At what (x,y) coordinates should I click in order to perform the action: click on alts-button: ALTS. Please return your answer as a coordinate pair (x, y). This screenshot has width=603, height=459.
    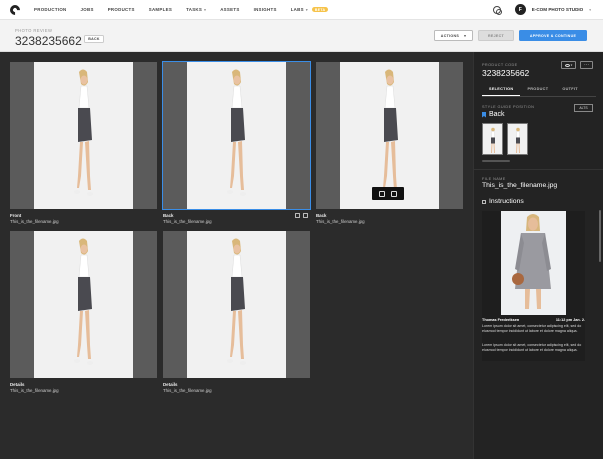
    Looking at the image, I should click on (583, 108).